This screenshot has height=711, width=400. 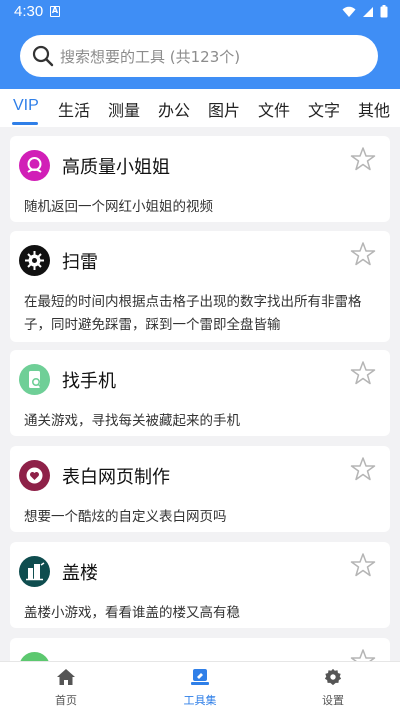 I want to click on card-title: 高质量小姐姐, so click(x=116, y=167).